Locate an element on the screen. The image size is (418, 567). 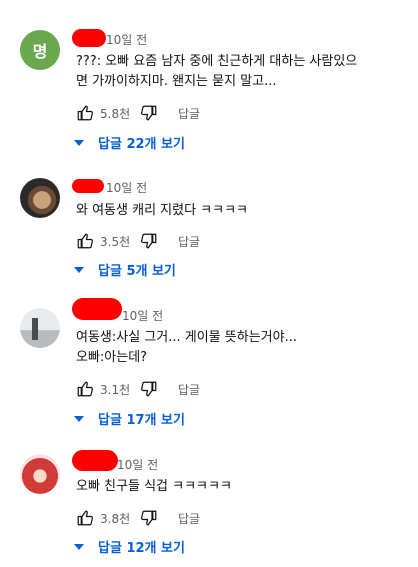
like-count: 5.8천 is located at coordinates (115, 113).